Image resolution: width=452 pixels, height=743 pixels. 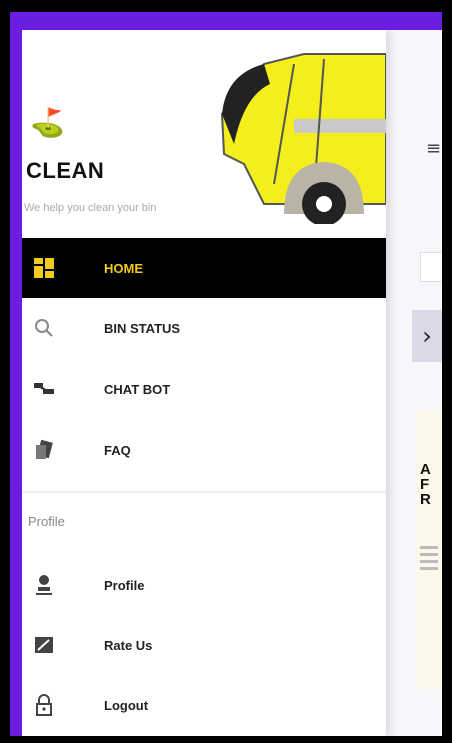 I want to click on person-icon, so click(x=44, y=585).